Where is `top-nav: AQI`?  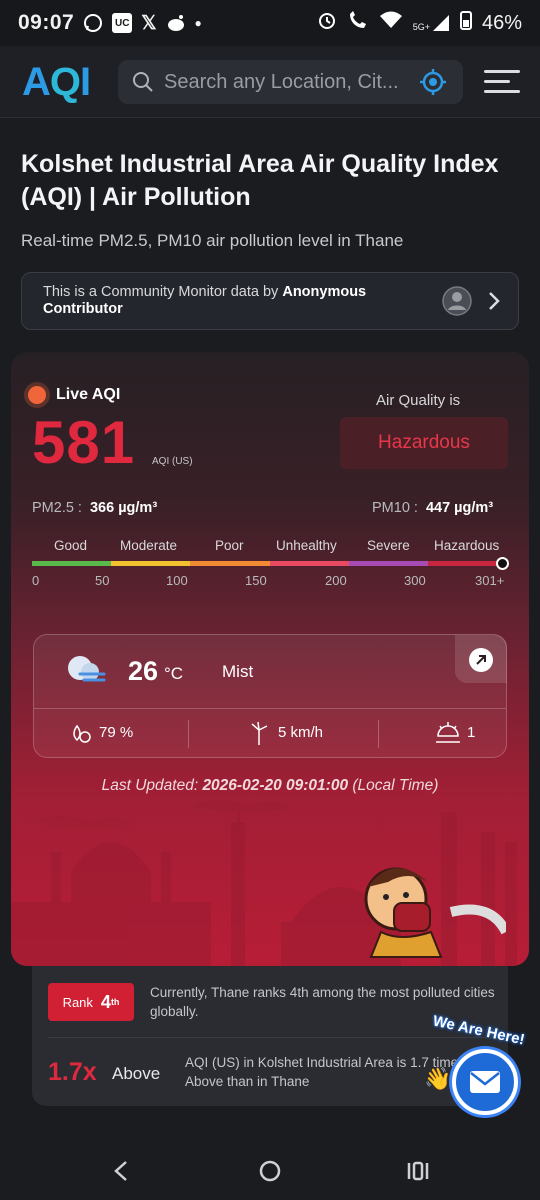 top-nav: AQI is located at coordinates (270, 82).